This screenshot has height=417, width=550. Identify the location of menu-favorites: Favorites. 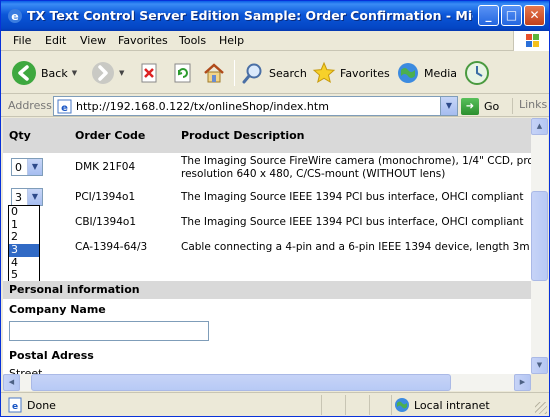
(143, 40).